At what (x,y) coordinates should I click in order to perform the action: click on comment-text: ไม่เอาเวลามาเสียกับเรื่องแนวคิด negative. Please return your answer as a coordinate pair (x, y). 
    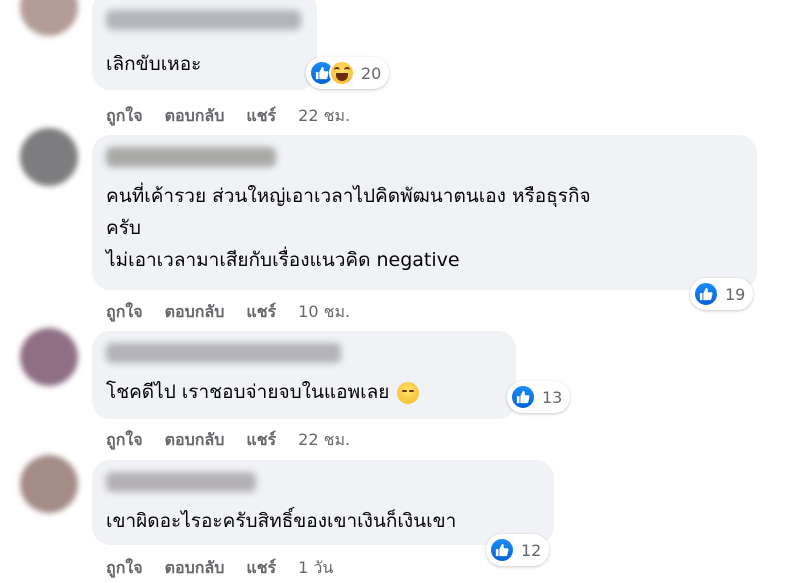
    Looking at the image, I should click on (283, 260).